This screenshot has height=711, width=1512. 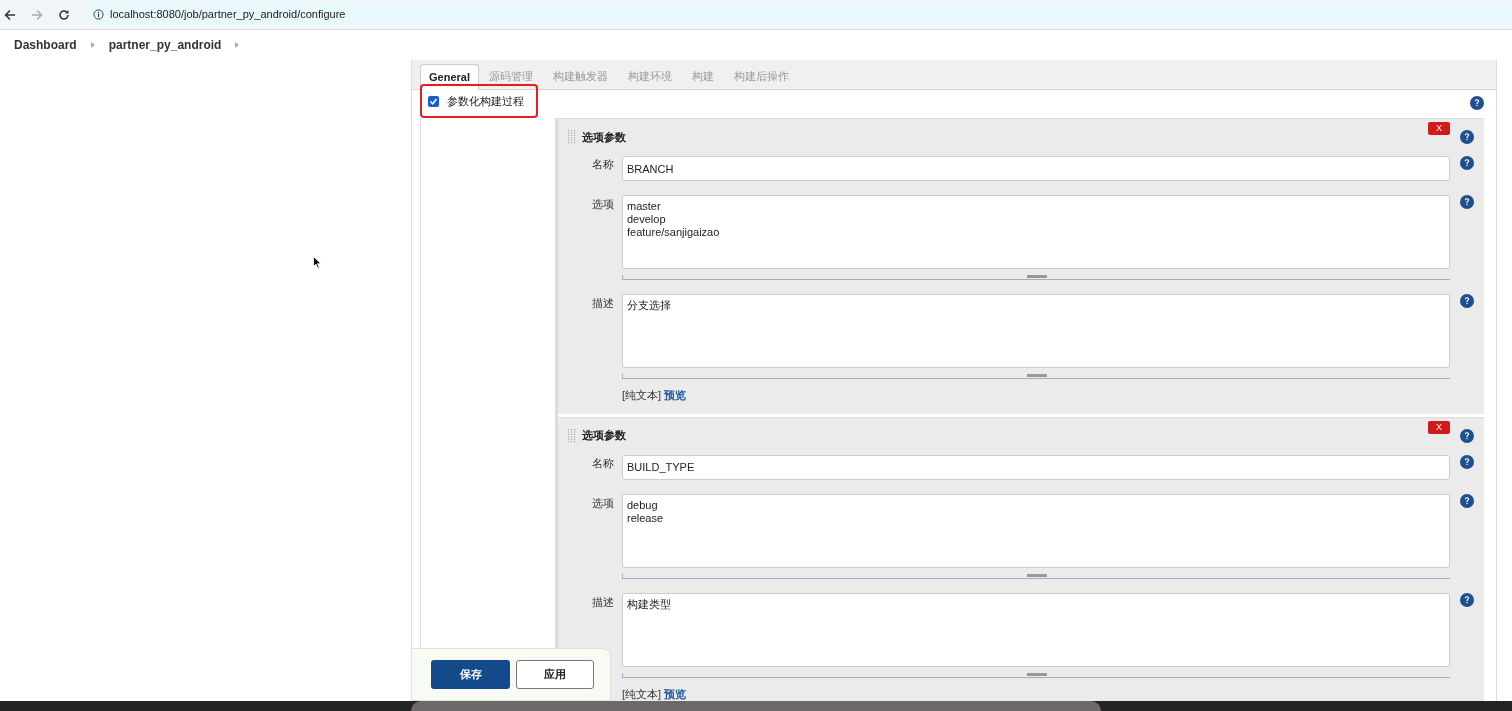 What do you see at coordinates (1036, 629) in the screenshot?
I see `text-area: 构建类型` at bounding box center [1036, 629].